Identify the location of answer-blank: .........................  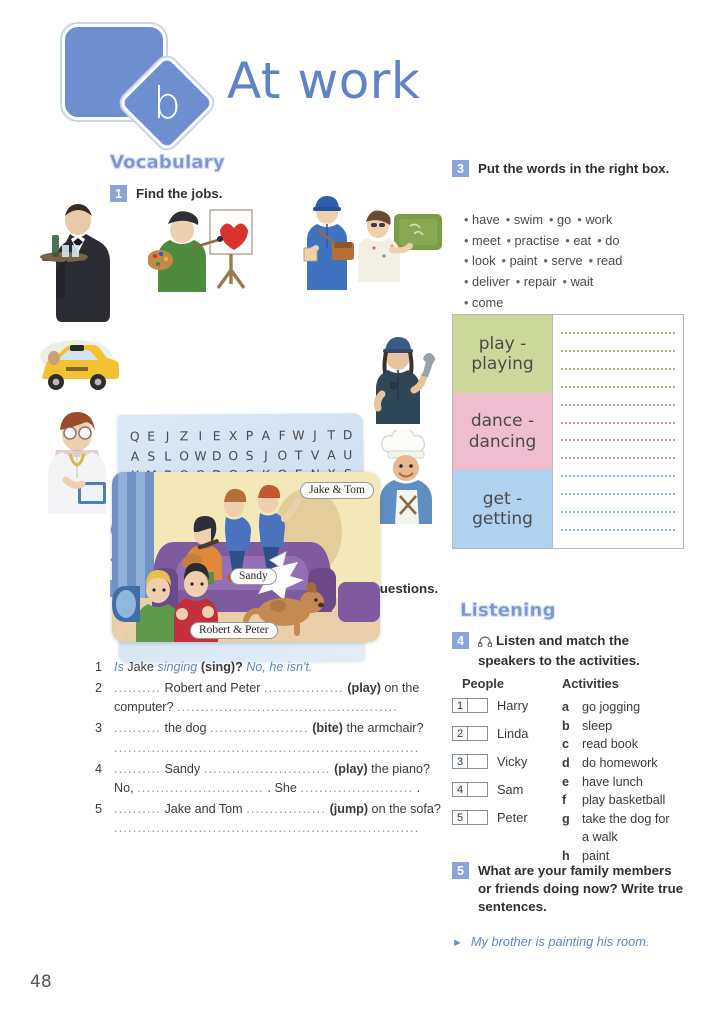
(356, 788).